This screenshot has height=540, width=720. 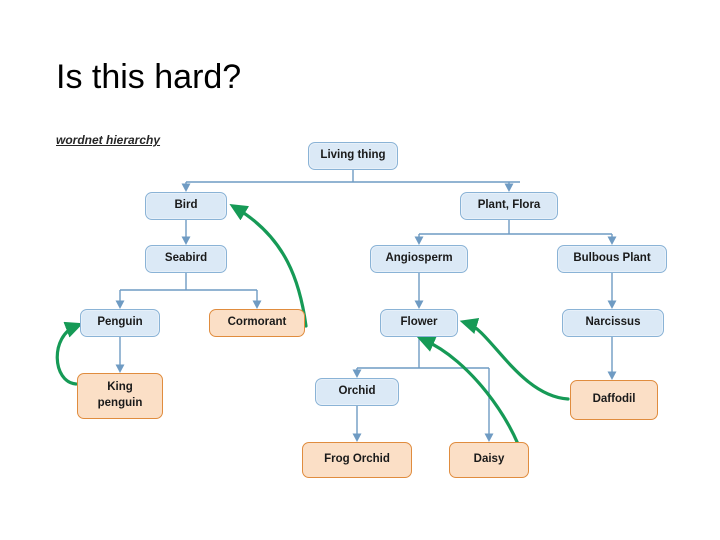 I want to click on node-label: Narcissus, so click(x=613, y=322).